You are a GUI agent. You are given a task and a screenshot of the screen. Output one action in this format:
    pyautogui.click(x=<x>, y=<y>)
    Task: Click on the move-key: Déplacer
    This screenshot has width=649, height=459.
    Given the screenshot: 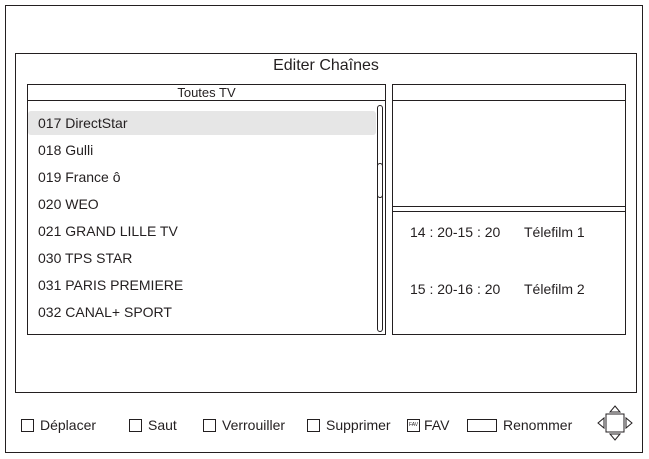 What is the action you would take?
    pyautogui.click(x=58, y=425)
    